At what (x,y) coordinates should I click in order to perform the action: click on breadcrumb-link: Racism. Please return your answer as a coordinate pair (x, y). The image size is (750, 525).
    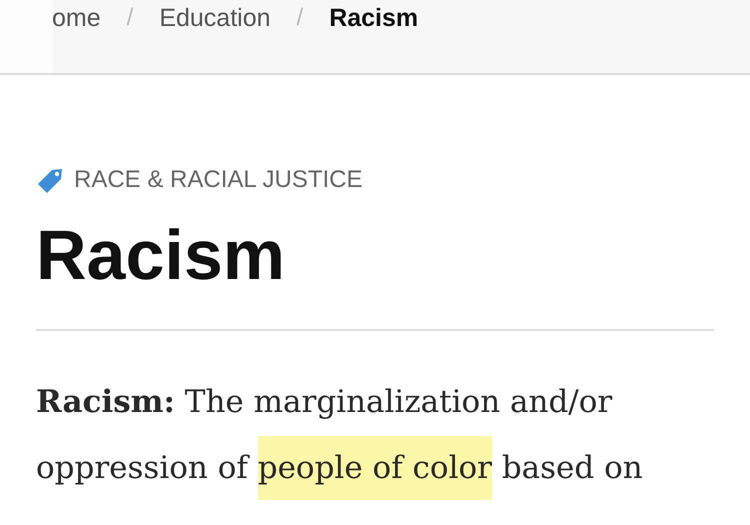
    Looking at the image, I should click on (373, 18).